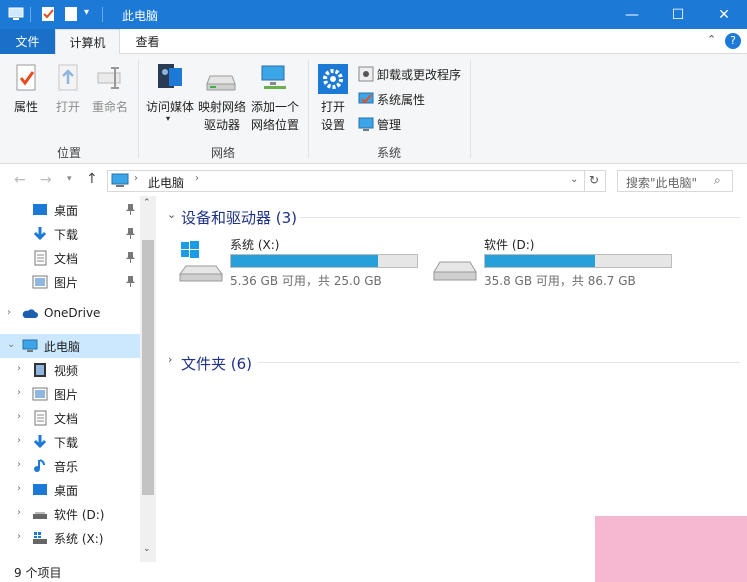  I want to click on close-button: ✕, so click(724, 14).